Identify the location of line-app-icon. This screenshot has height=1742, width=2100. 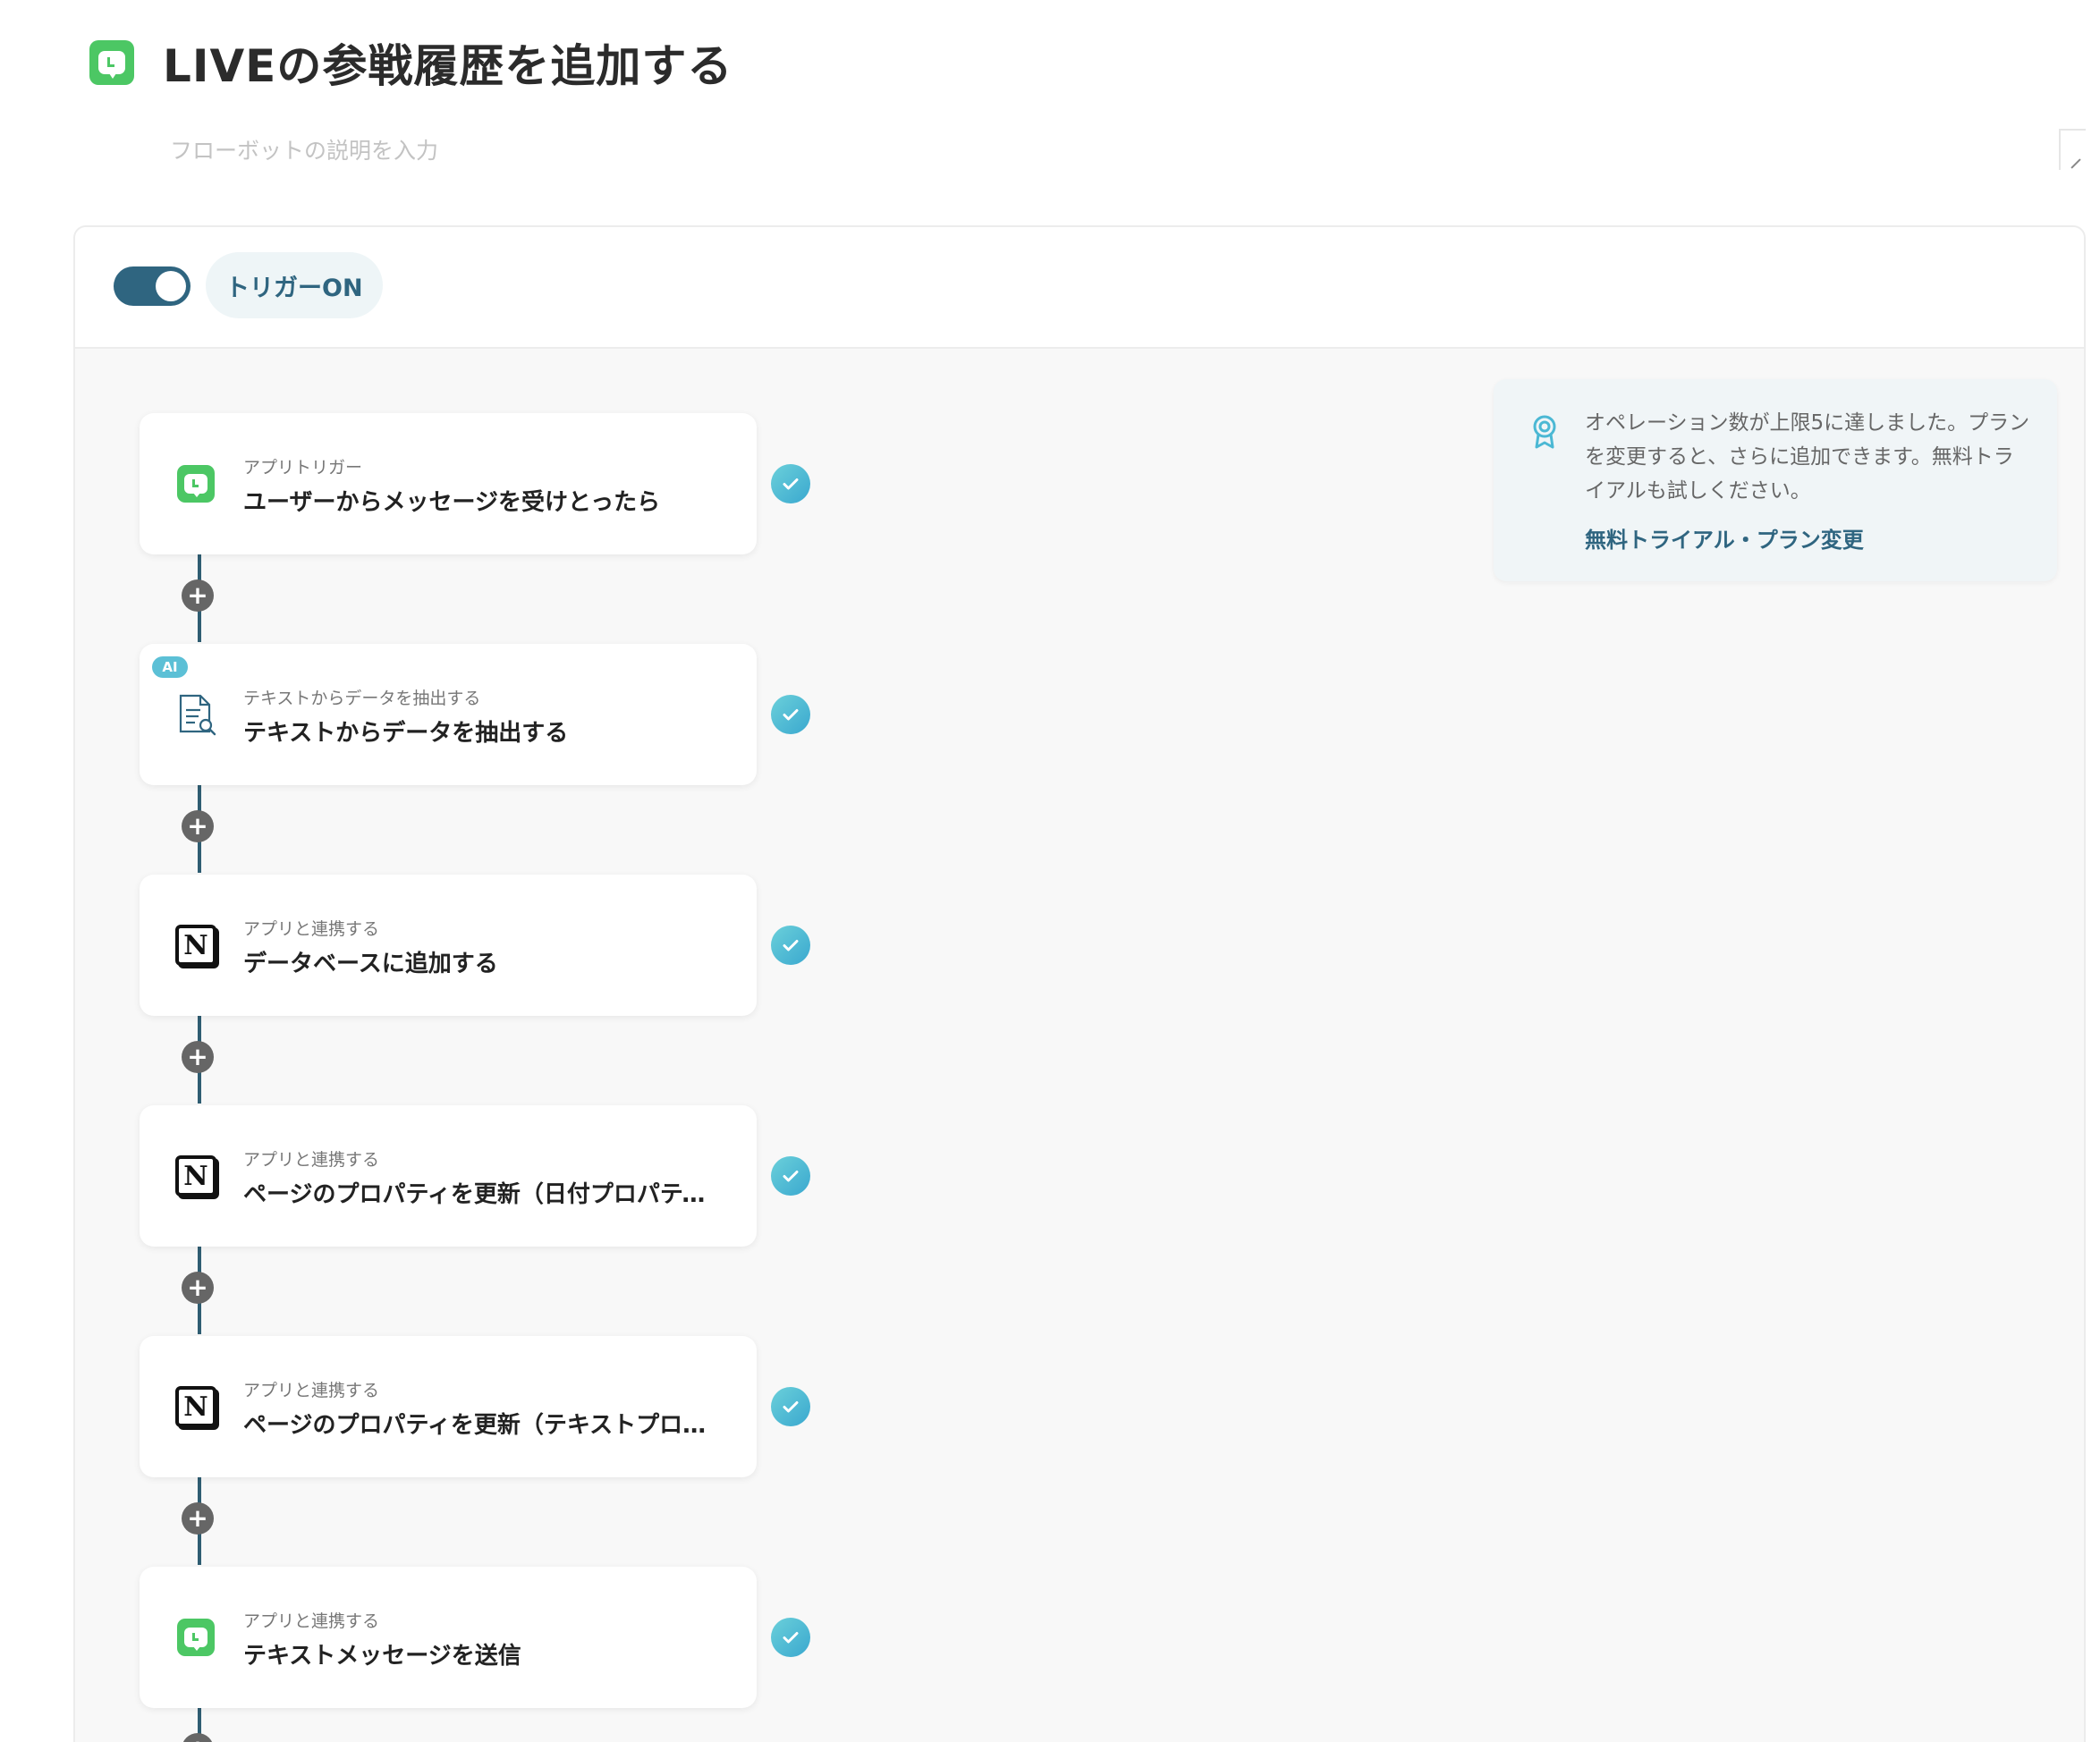
(111, 62).